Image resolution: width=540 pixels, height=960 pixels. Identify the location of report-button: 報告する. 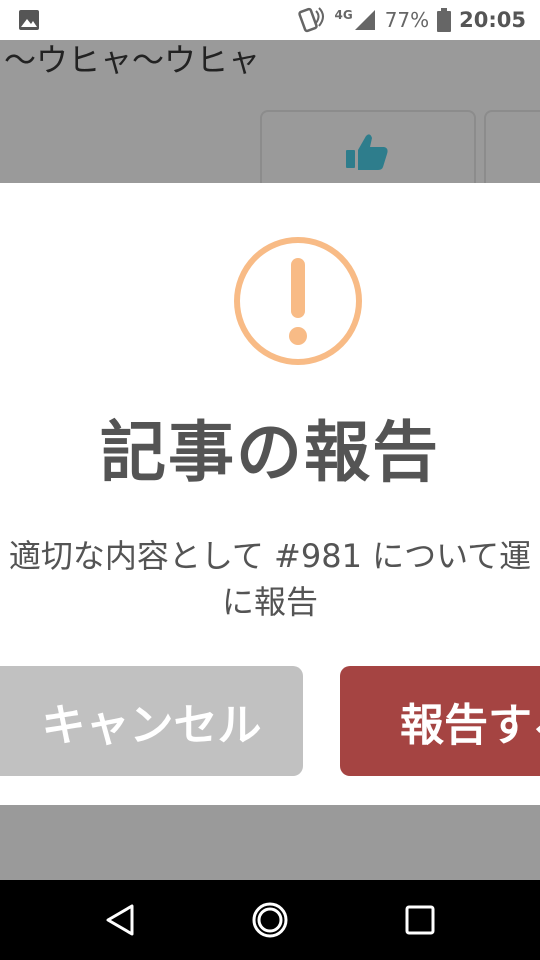
(440, 721).